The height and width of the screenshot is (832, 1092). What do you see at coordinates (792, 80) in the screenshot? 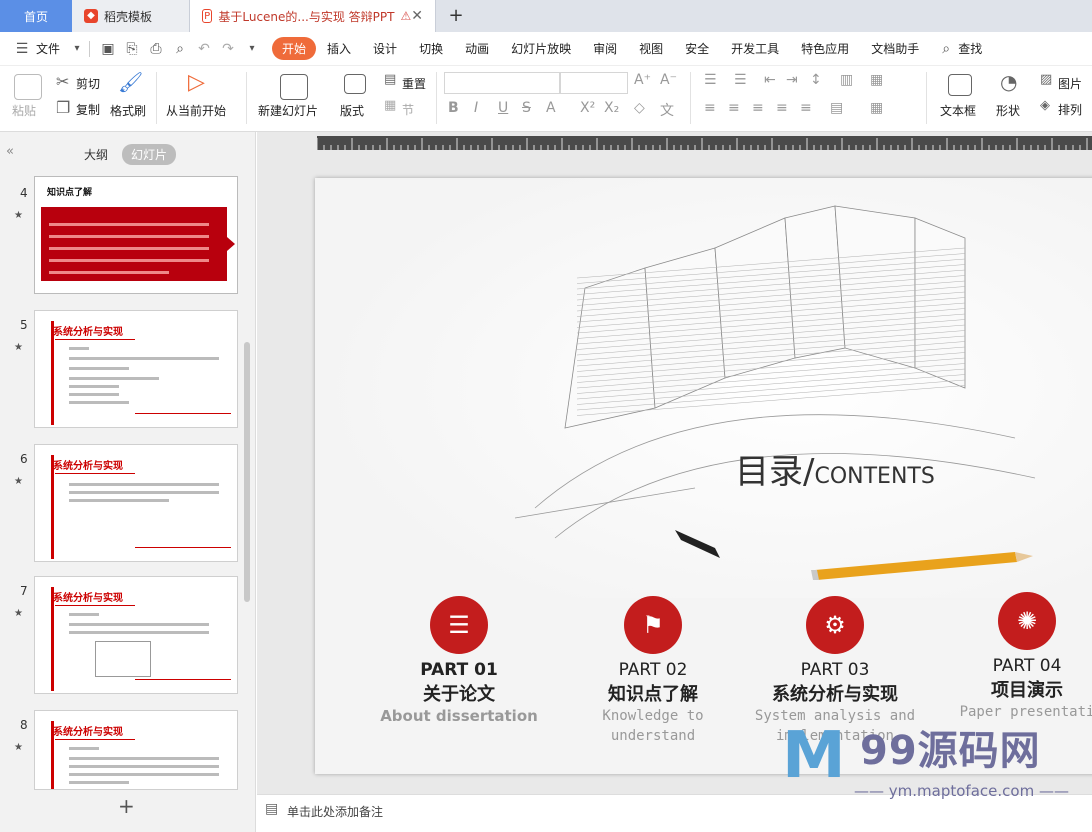
I see `indent-increase-icon: ⇥` at bounding box center [792, 80].